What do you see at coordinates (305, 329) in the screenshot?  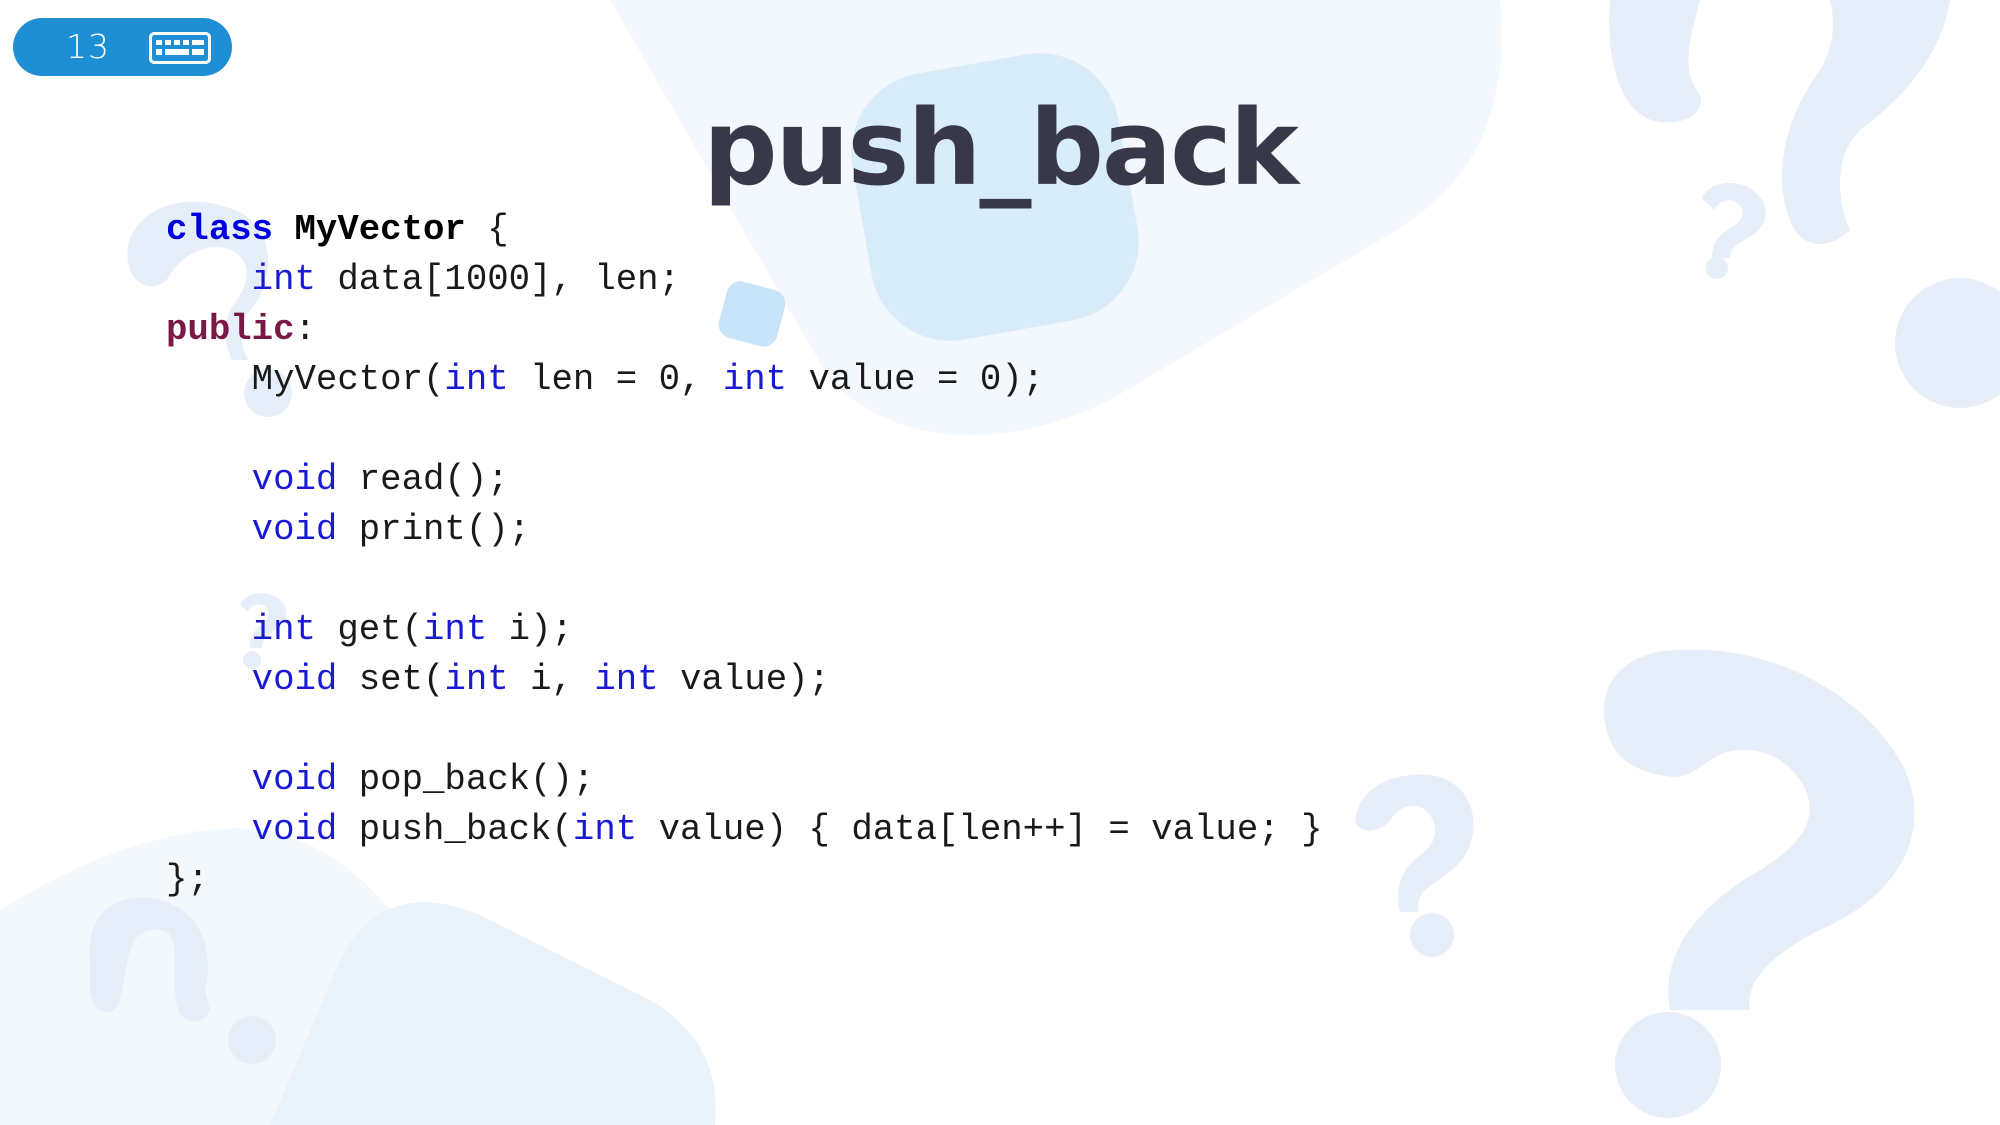 I see `code-token: :` at bounding box center [305, 329].